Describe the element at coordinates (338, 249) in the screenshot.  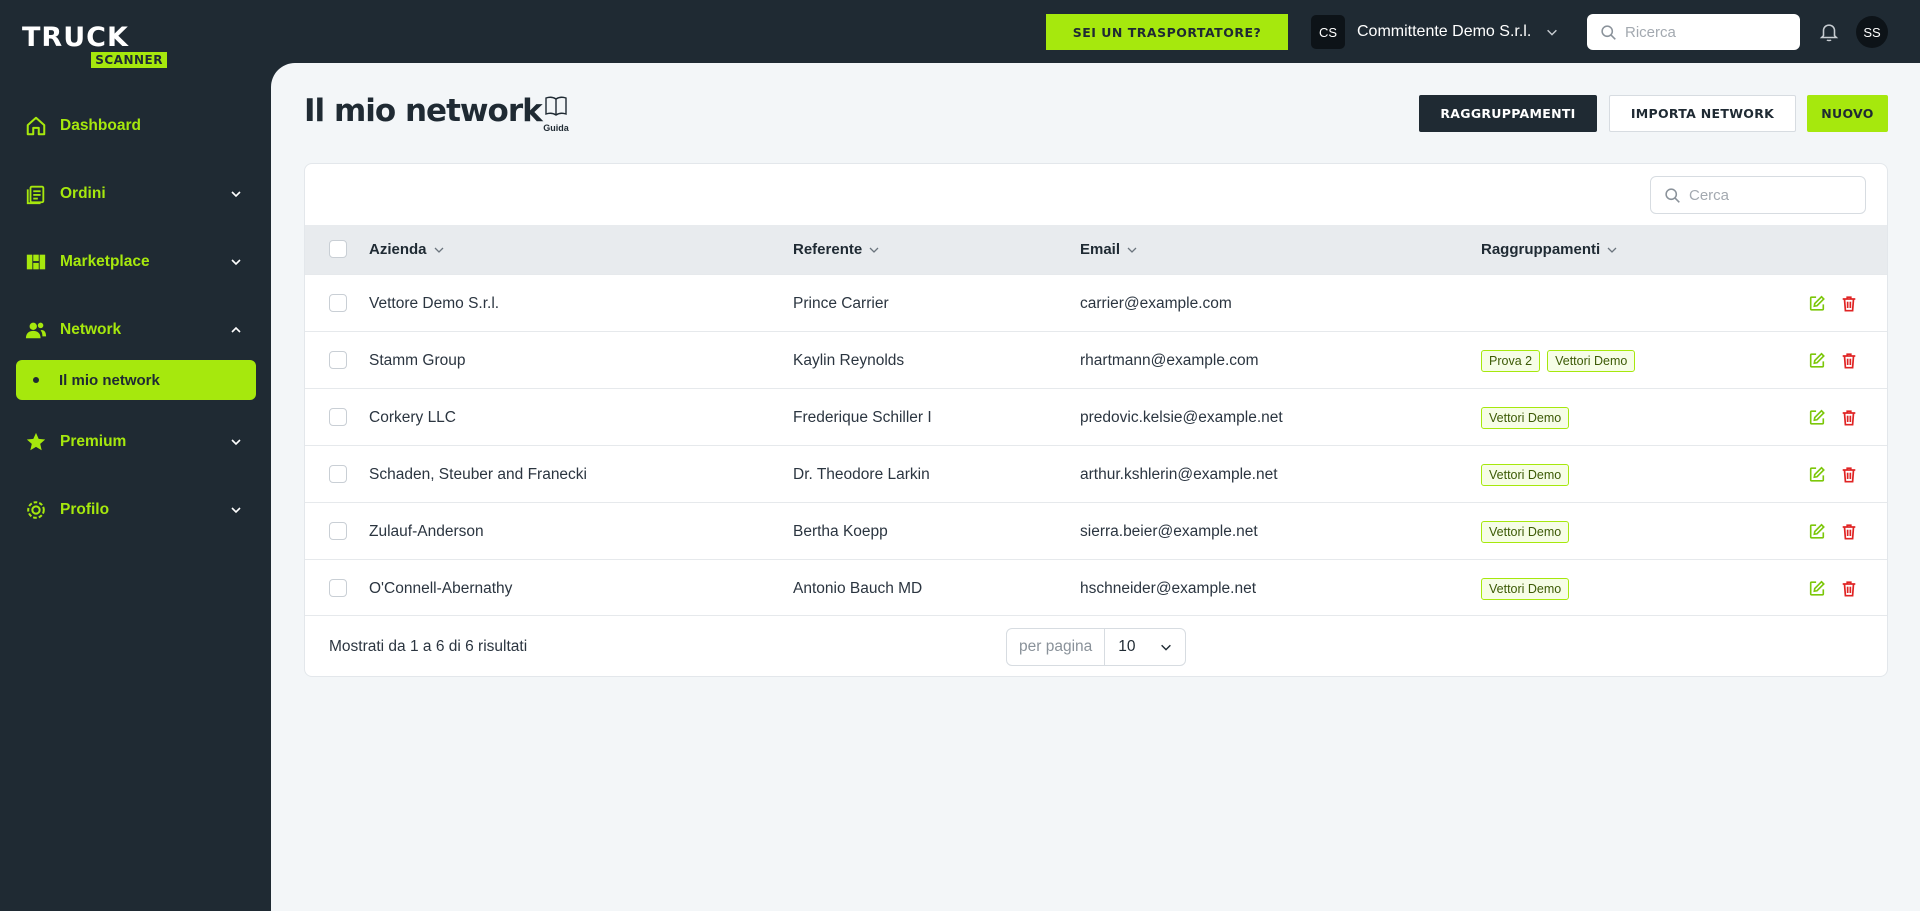
I see `select-all-checkbox` at that location.